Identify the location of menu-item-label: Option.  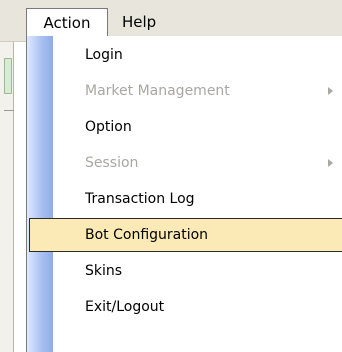
(108, 127).